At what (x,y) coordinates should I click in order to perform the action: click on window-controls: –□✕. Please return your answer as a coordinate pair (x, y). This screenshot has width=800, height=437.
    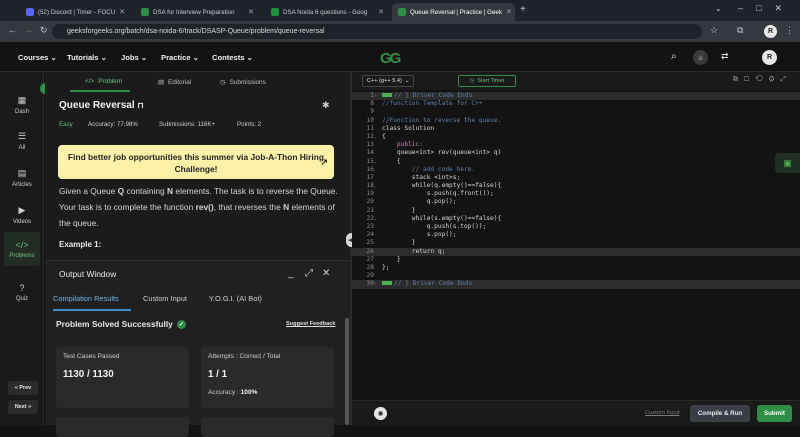
    Looking at the image, I should click on (766, 8).